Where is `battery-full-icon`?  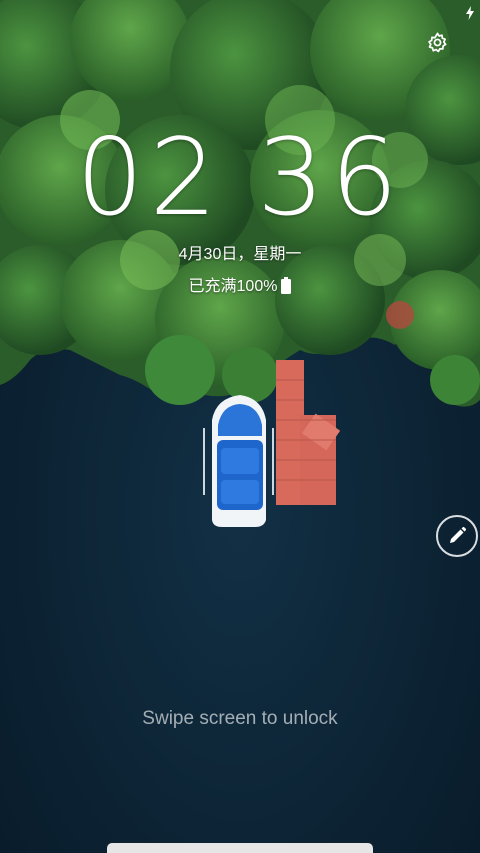 battery-full-icon is located at coordinates (286, 285).